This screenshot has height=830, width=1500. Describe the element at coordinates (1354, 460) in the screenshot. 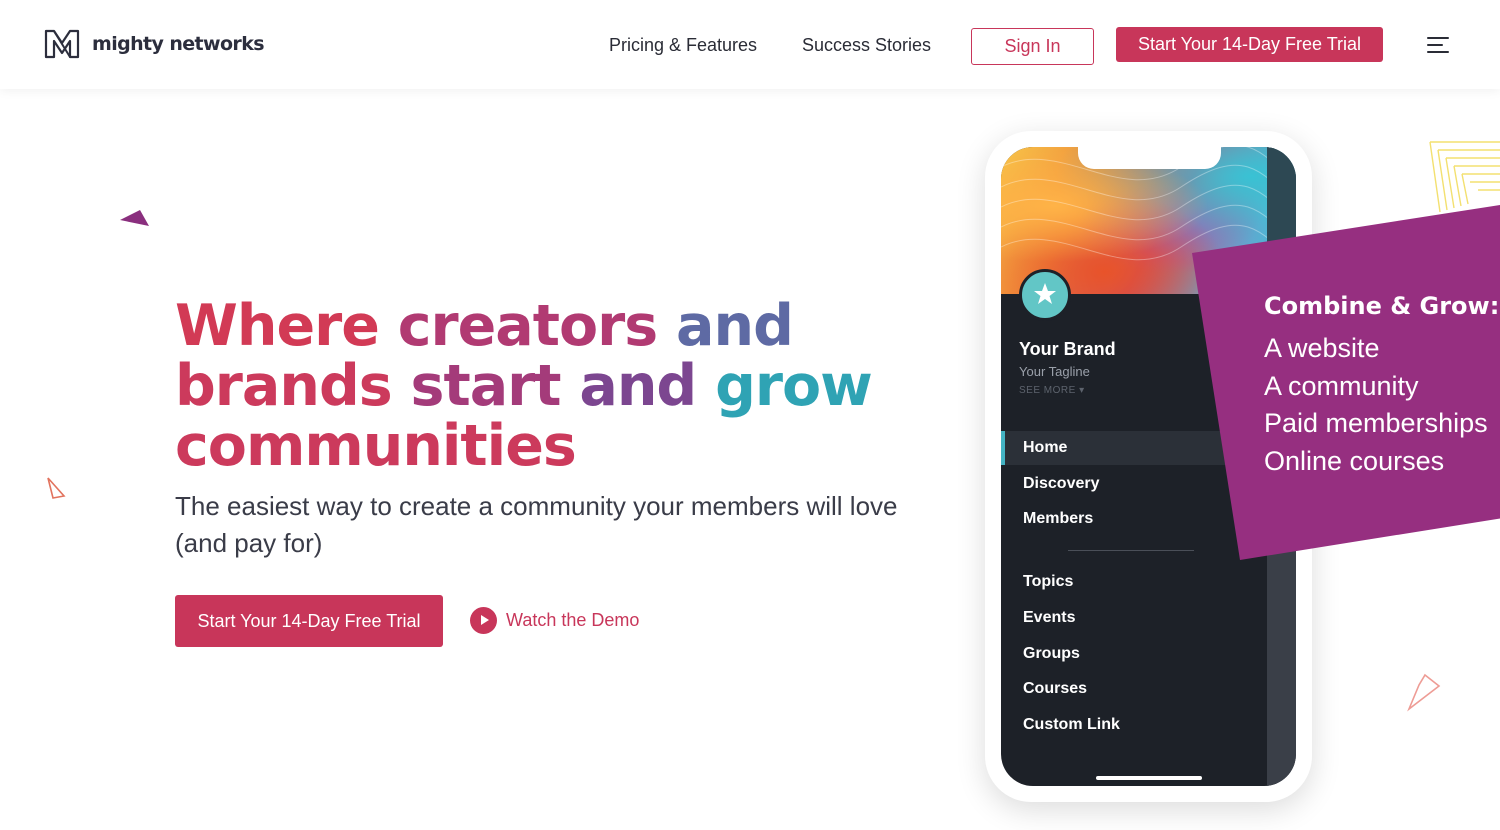

I see `callout-item: Online courses` at that location.